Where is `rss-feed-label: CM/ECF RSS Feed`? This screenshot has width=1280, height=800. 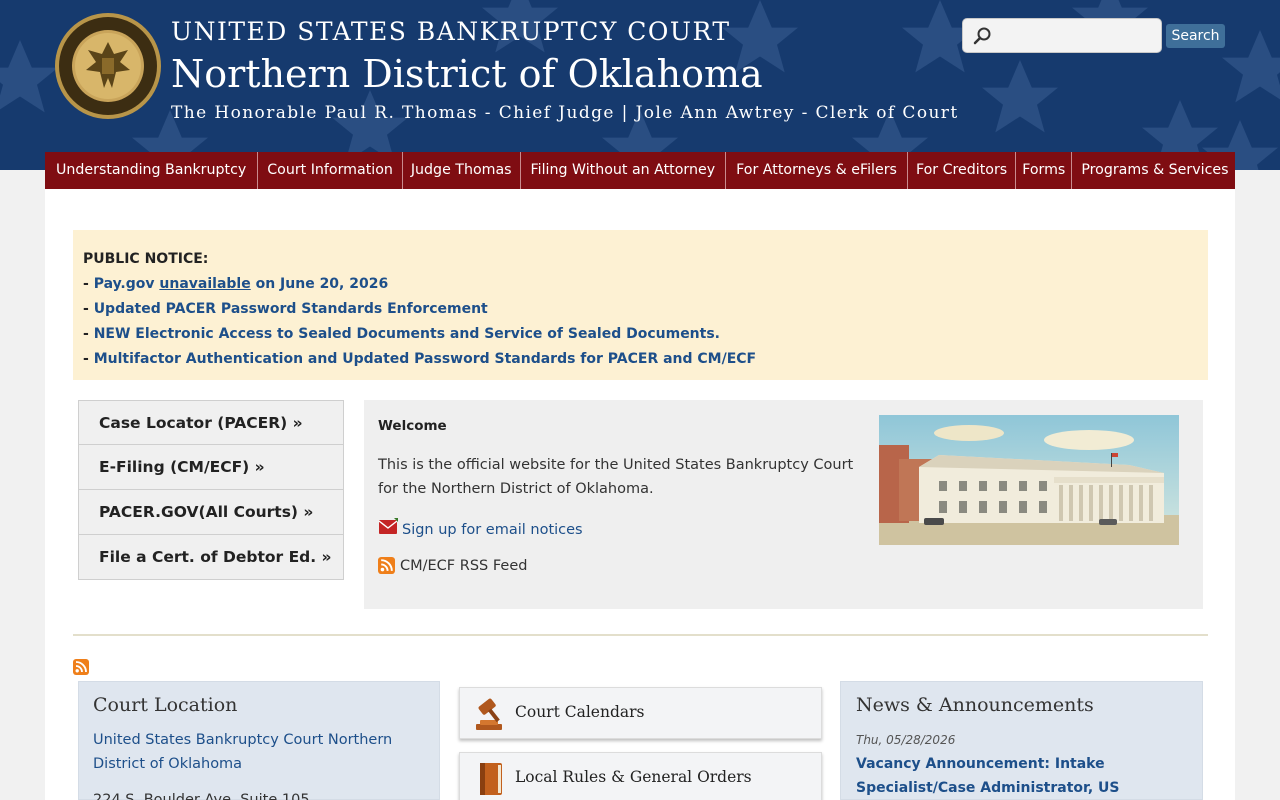 rss-feed-label: CM/ECF RSS Feed is located at coordinates (463, 566).